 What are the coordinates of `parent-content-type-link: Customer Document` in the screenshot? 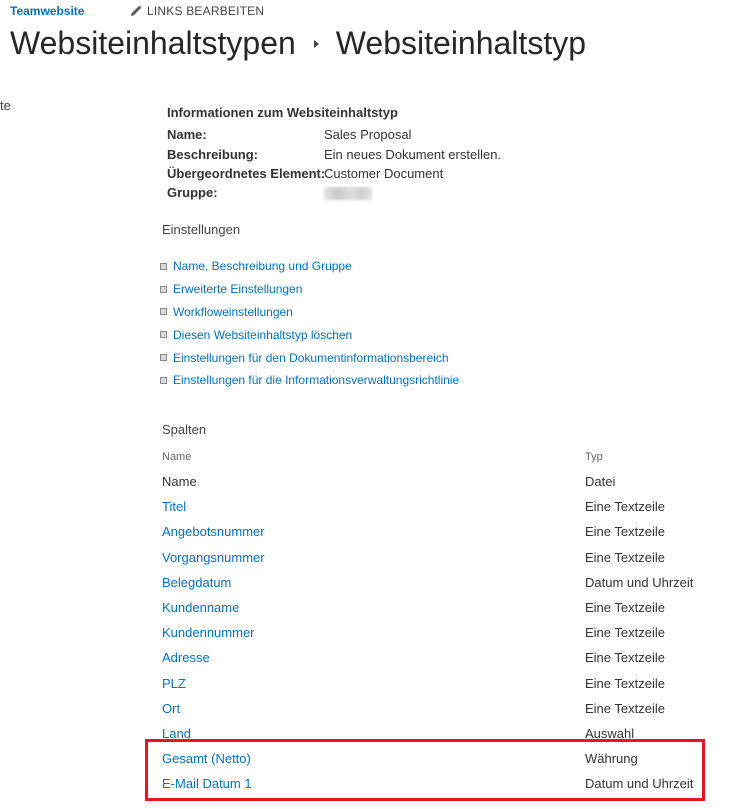 It's located at (383, 173).